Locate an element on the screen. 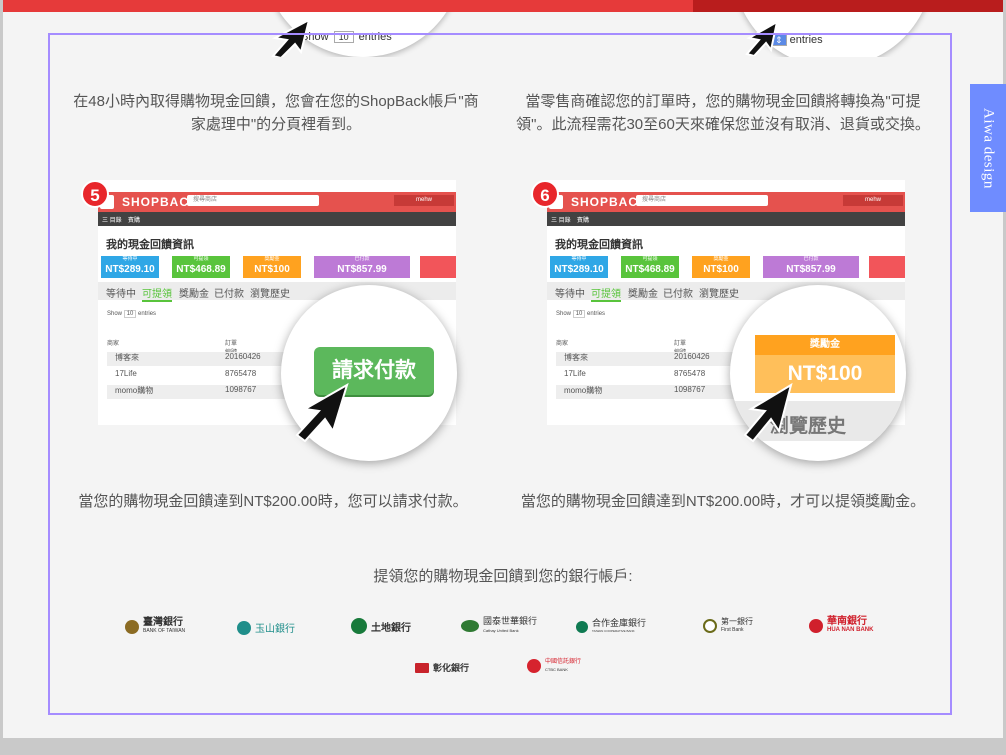 Image resolution: width=1006 pixels, height=755 pixels. bank-logo-huanan: 華南銀行 HUA NAN BANK is located at coordinates (841, 626).